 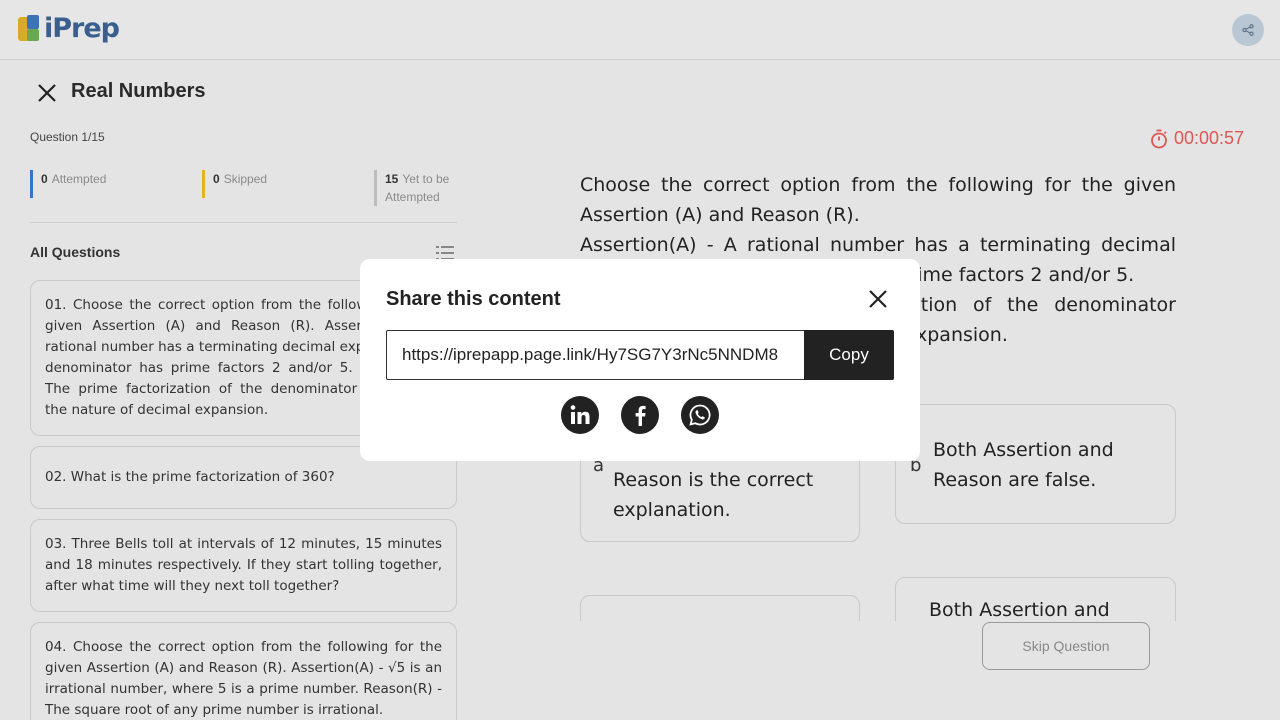 I want to click on logo-text: iPrep, so click(x=82, y=28).